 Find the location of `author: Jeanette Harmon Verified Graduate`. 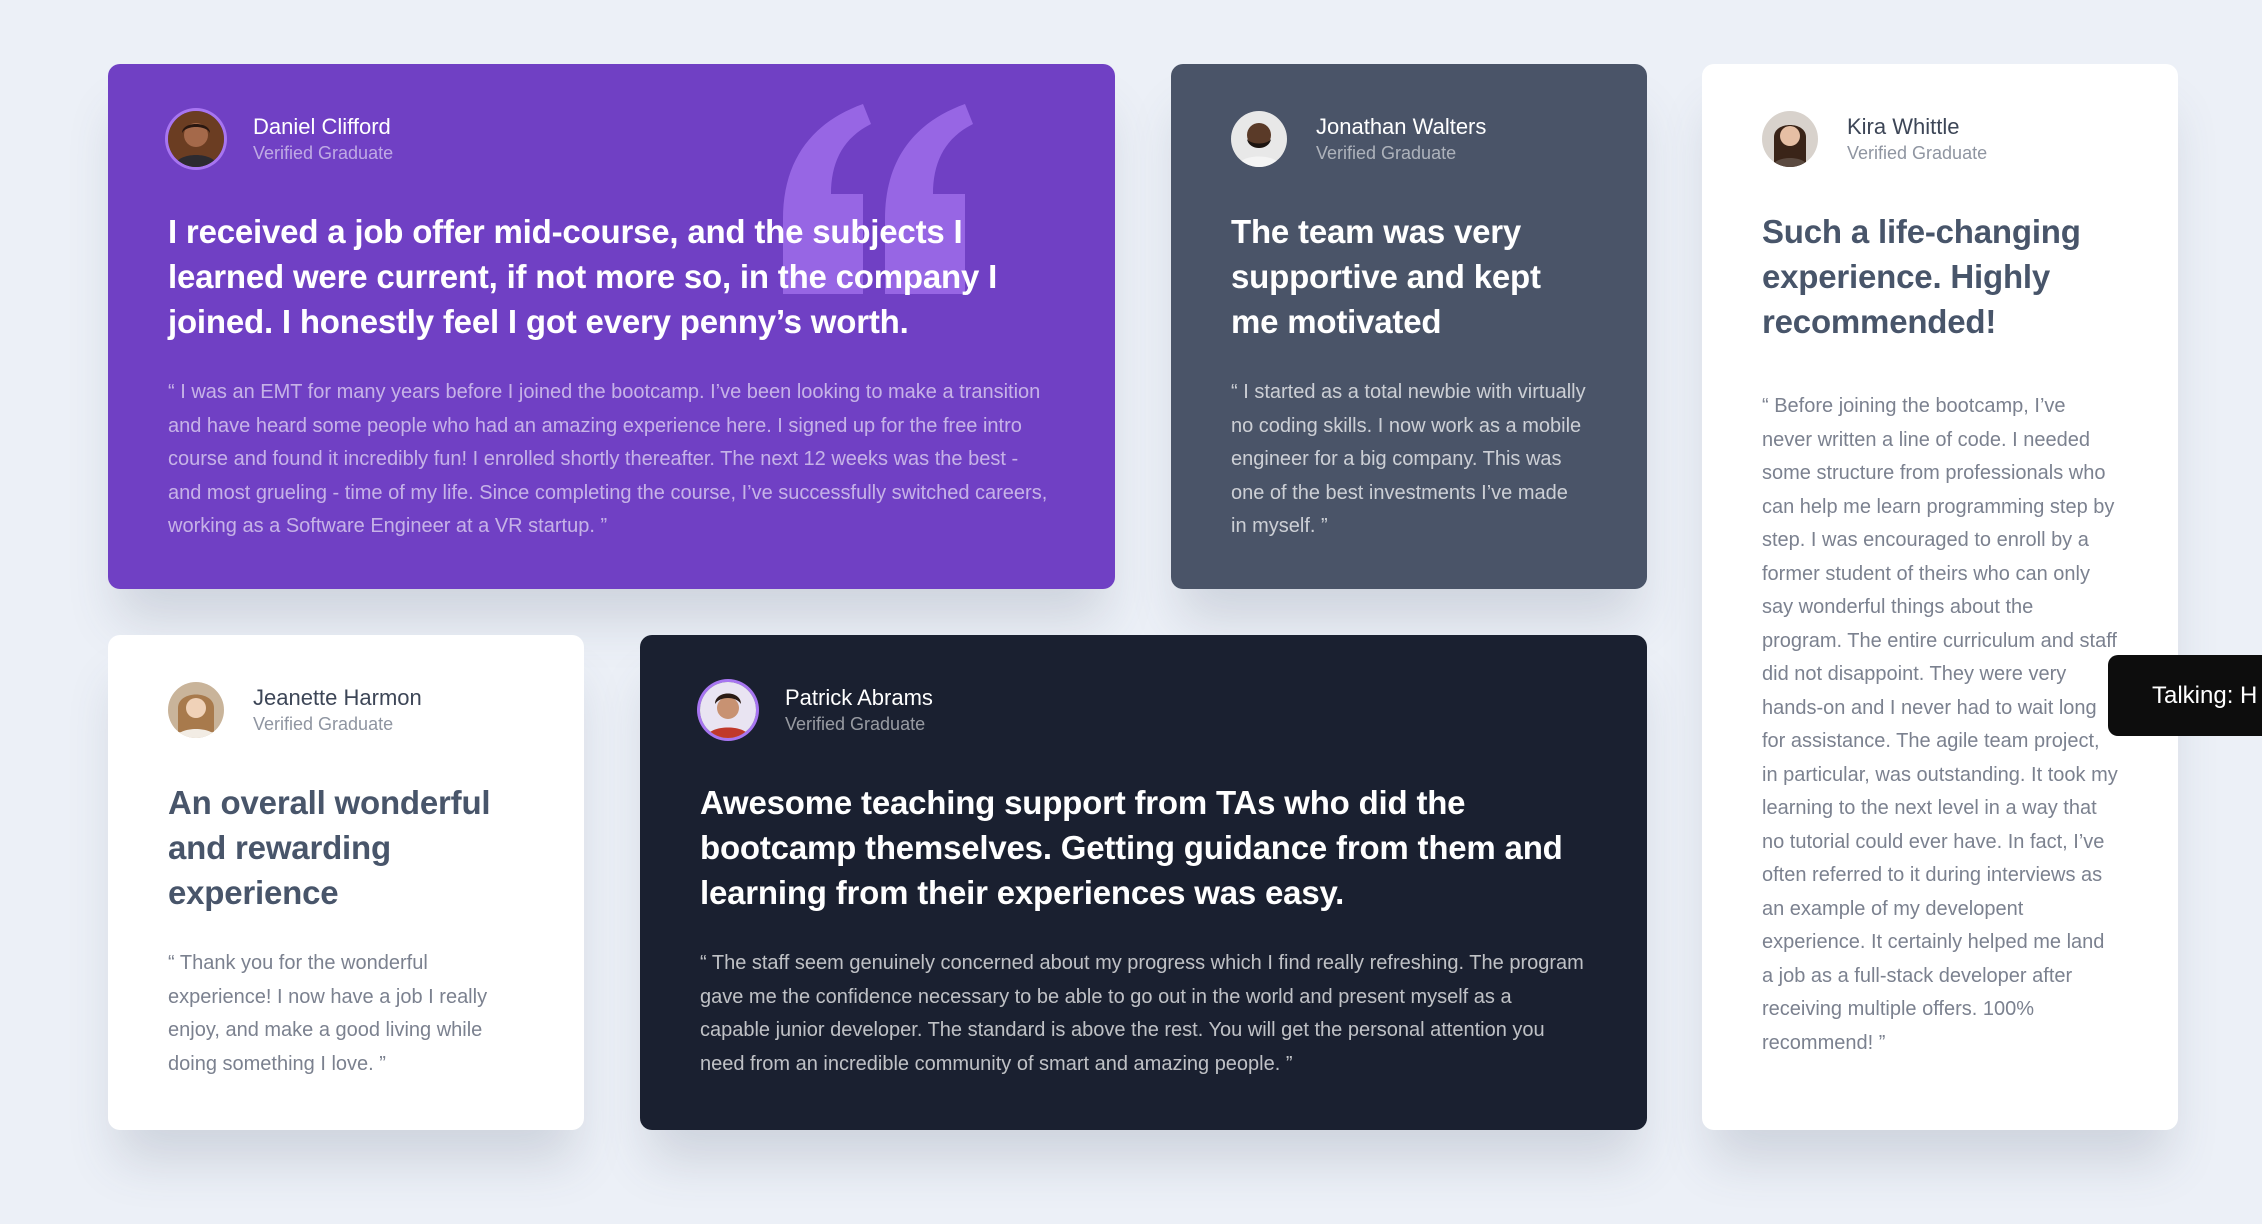

author: Jeanette Harmon Verified Graduate is located at coordinates (346, 710).